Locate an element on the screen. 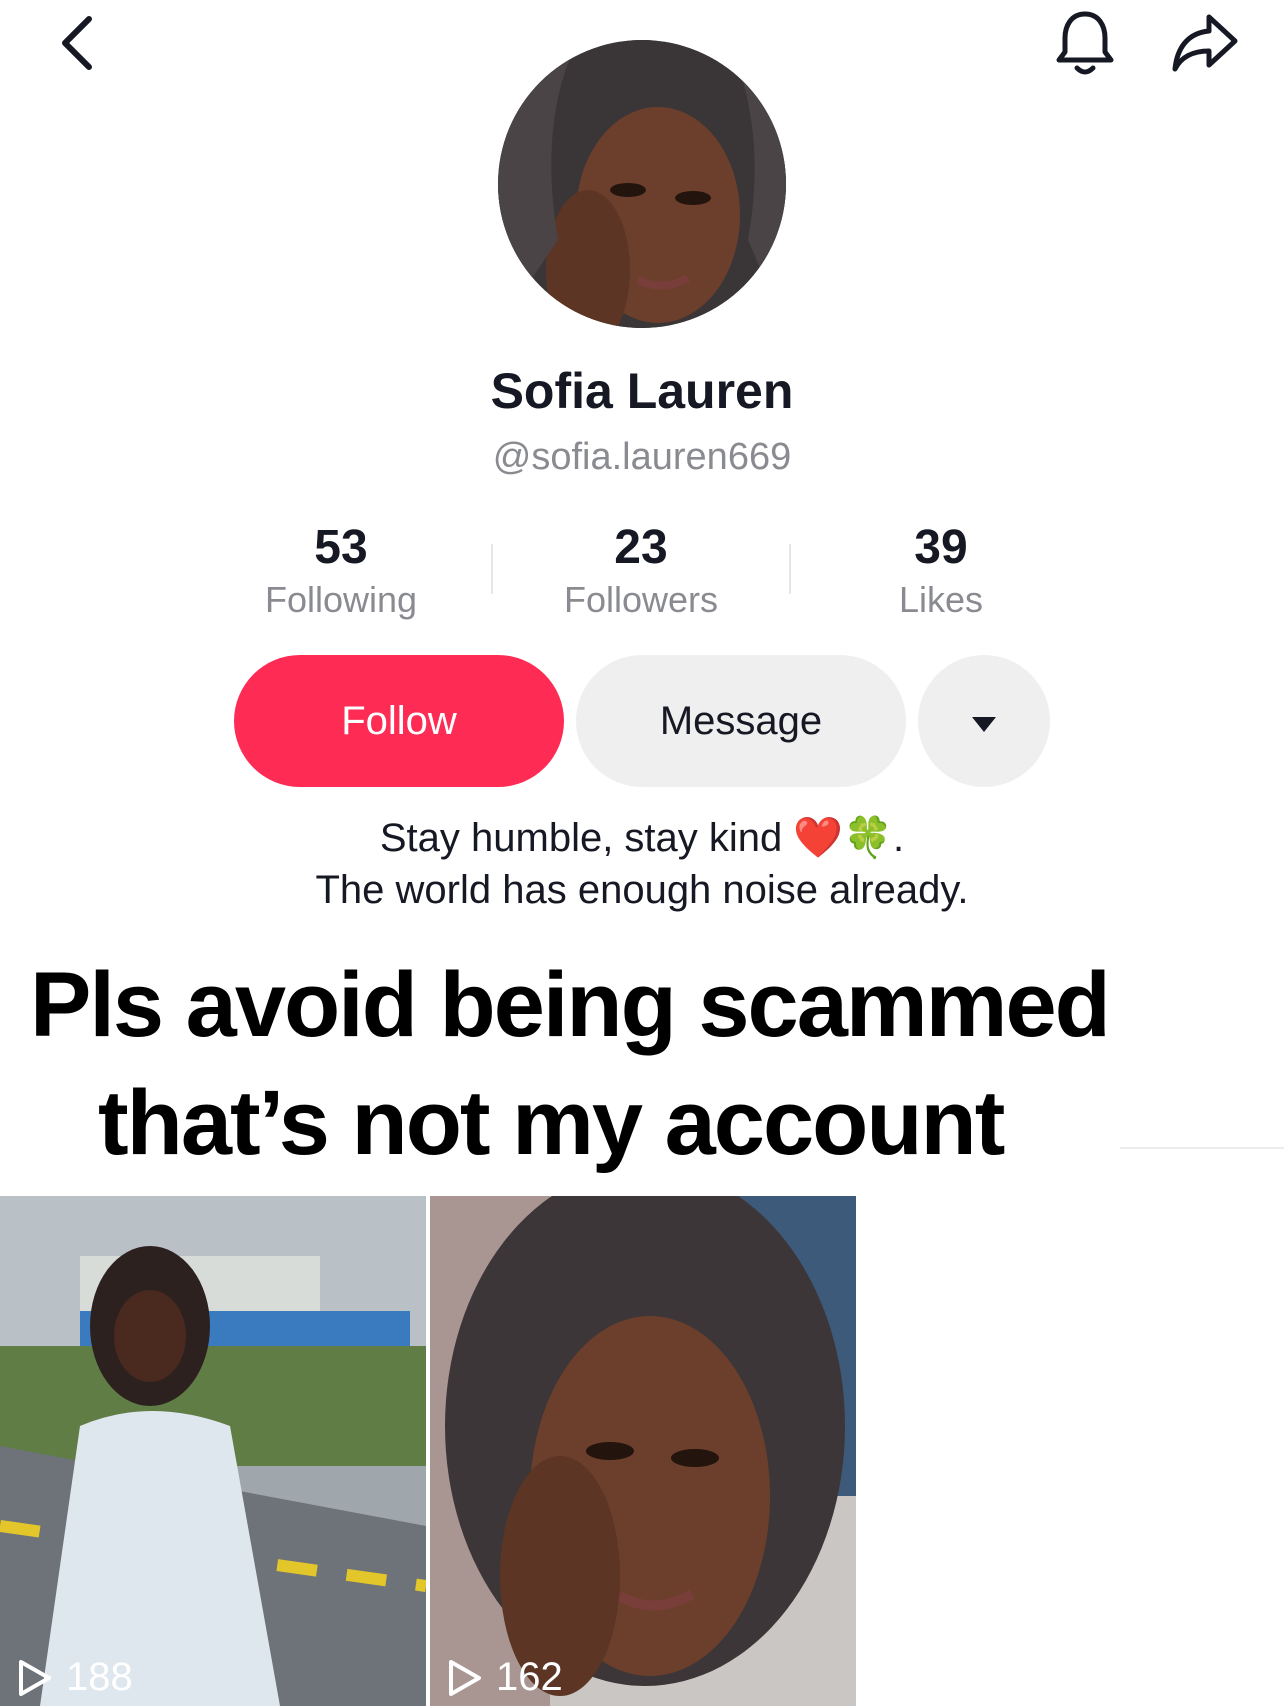  follow-button: Follow is located at coordinates (399, 721).